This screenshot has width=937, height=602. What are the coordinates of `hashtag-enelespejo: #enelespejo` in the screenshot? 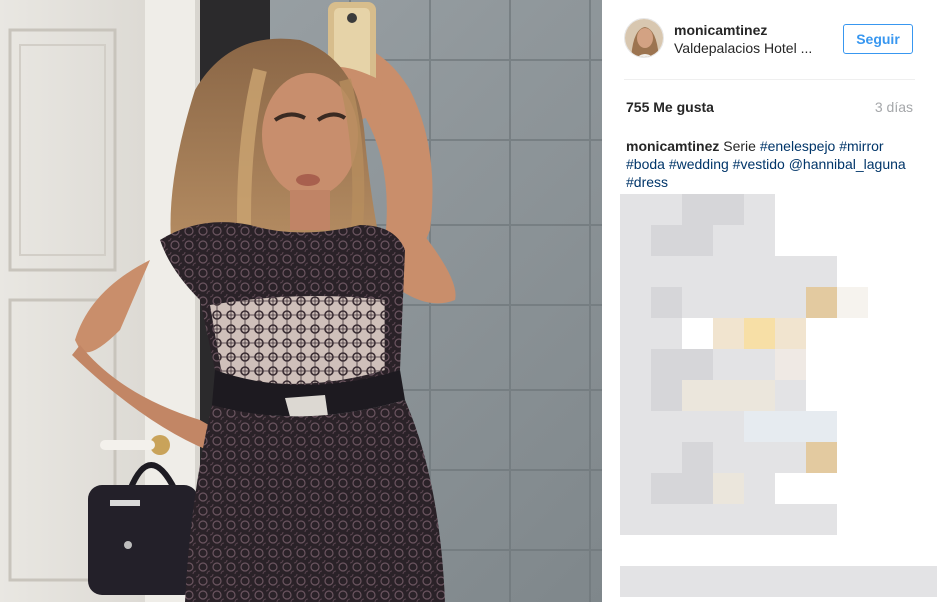 It's located at (798, 146).